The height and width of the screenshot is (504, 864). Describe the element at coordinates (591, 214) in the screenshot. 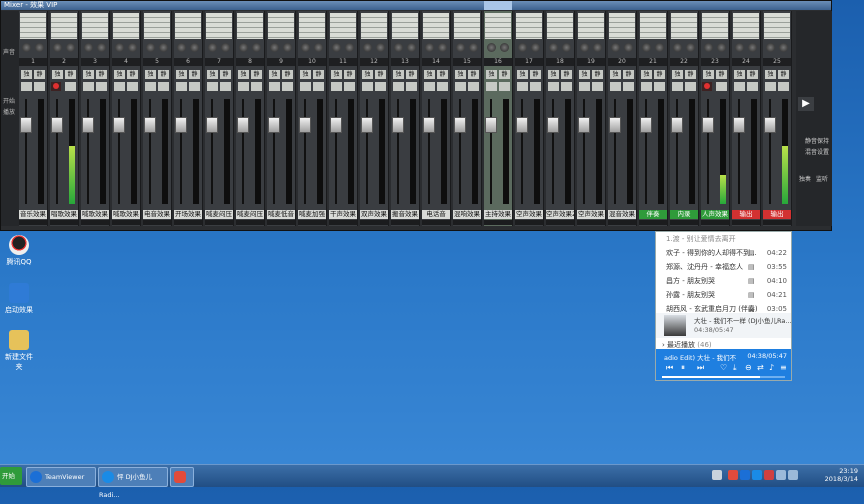

I see `channel-name: 空声效果` at that location.